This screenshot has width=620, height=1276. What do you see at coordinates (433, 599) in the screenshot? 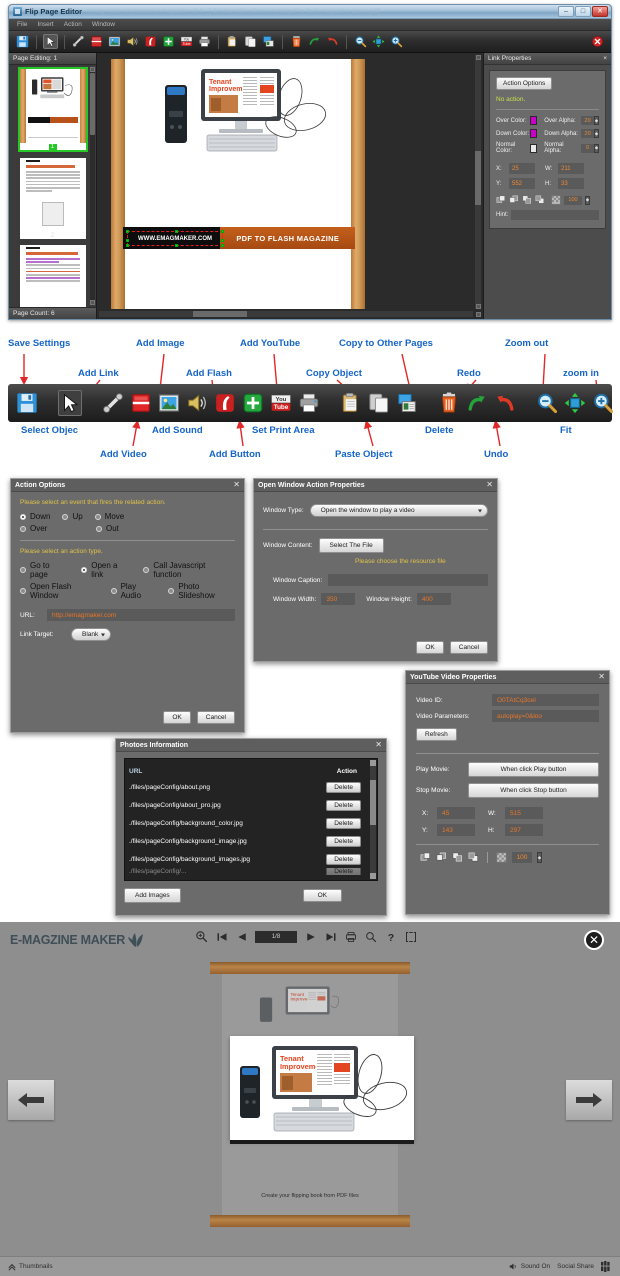
I see `window-height-input: 400` at bounding box center [433, 599].